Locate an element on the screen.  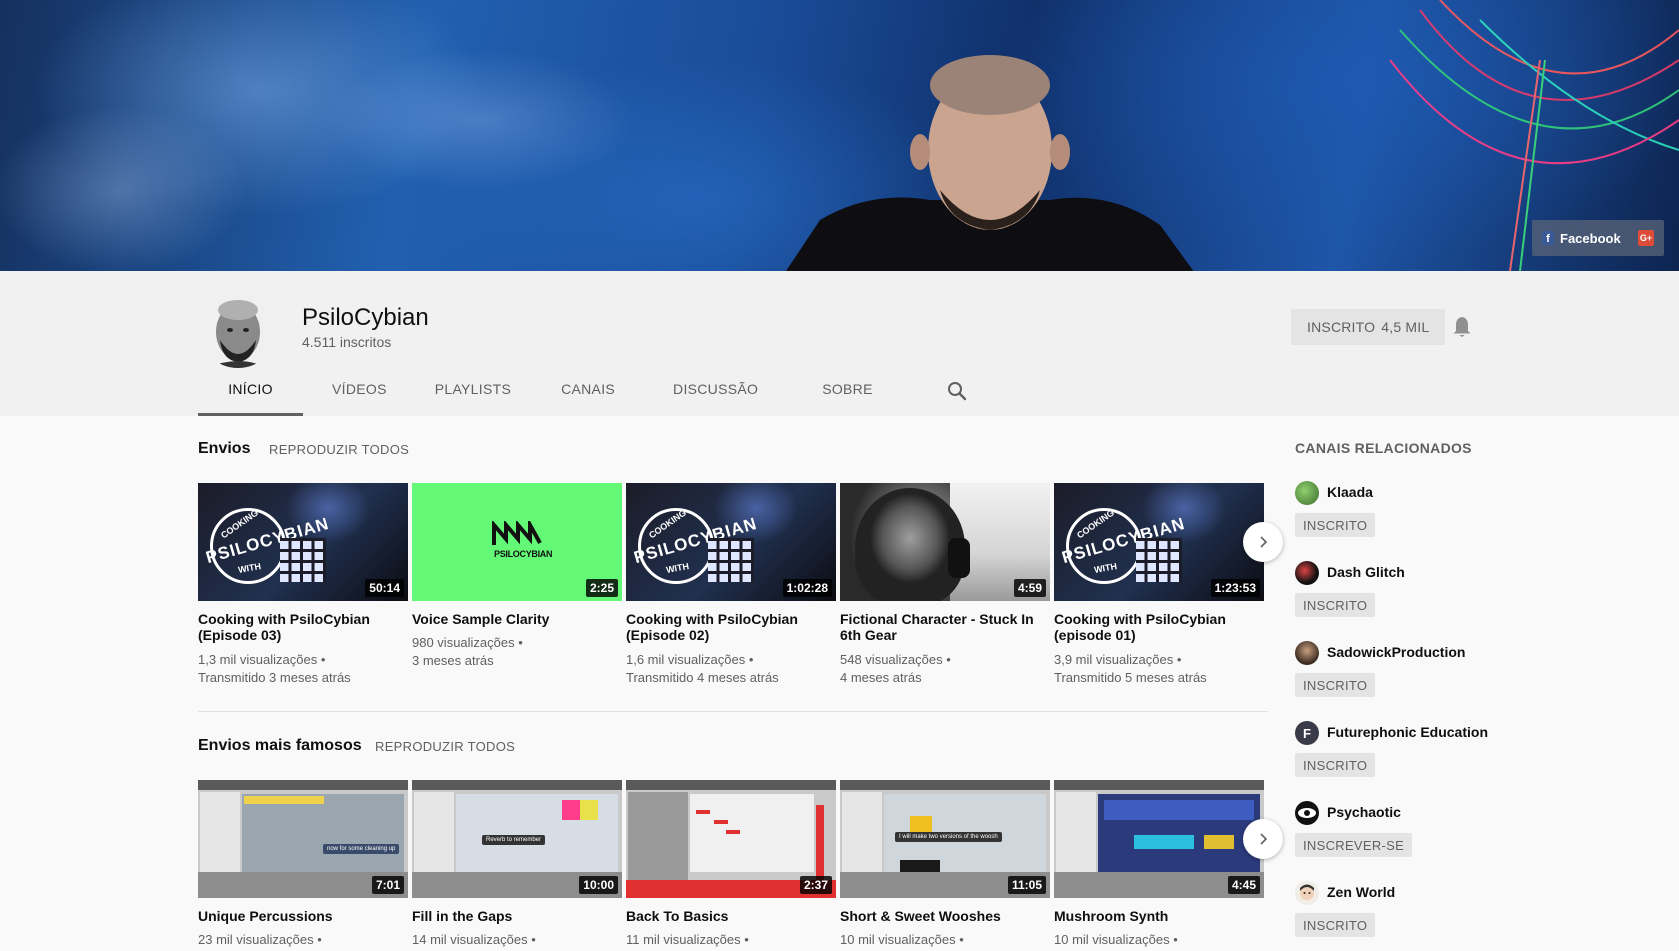
video-duration: 11:05 is located at coordinates (1026, 885).